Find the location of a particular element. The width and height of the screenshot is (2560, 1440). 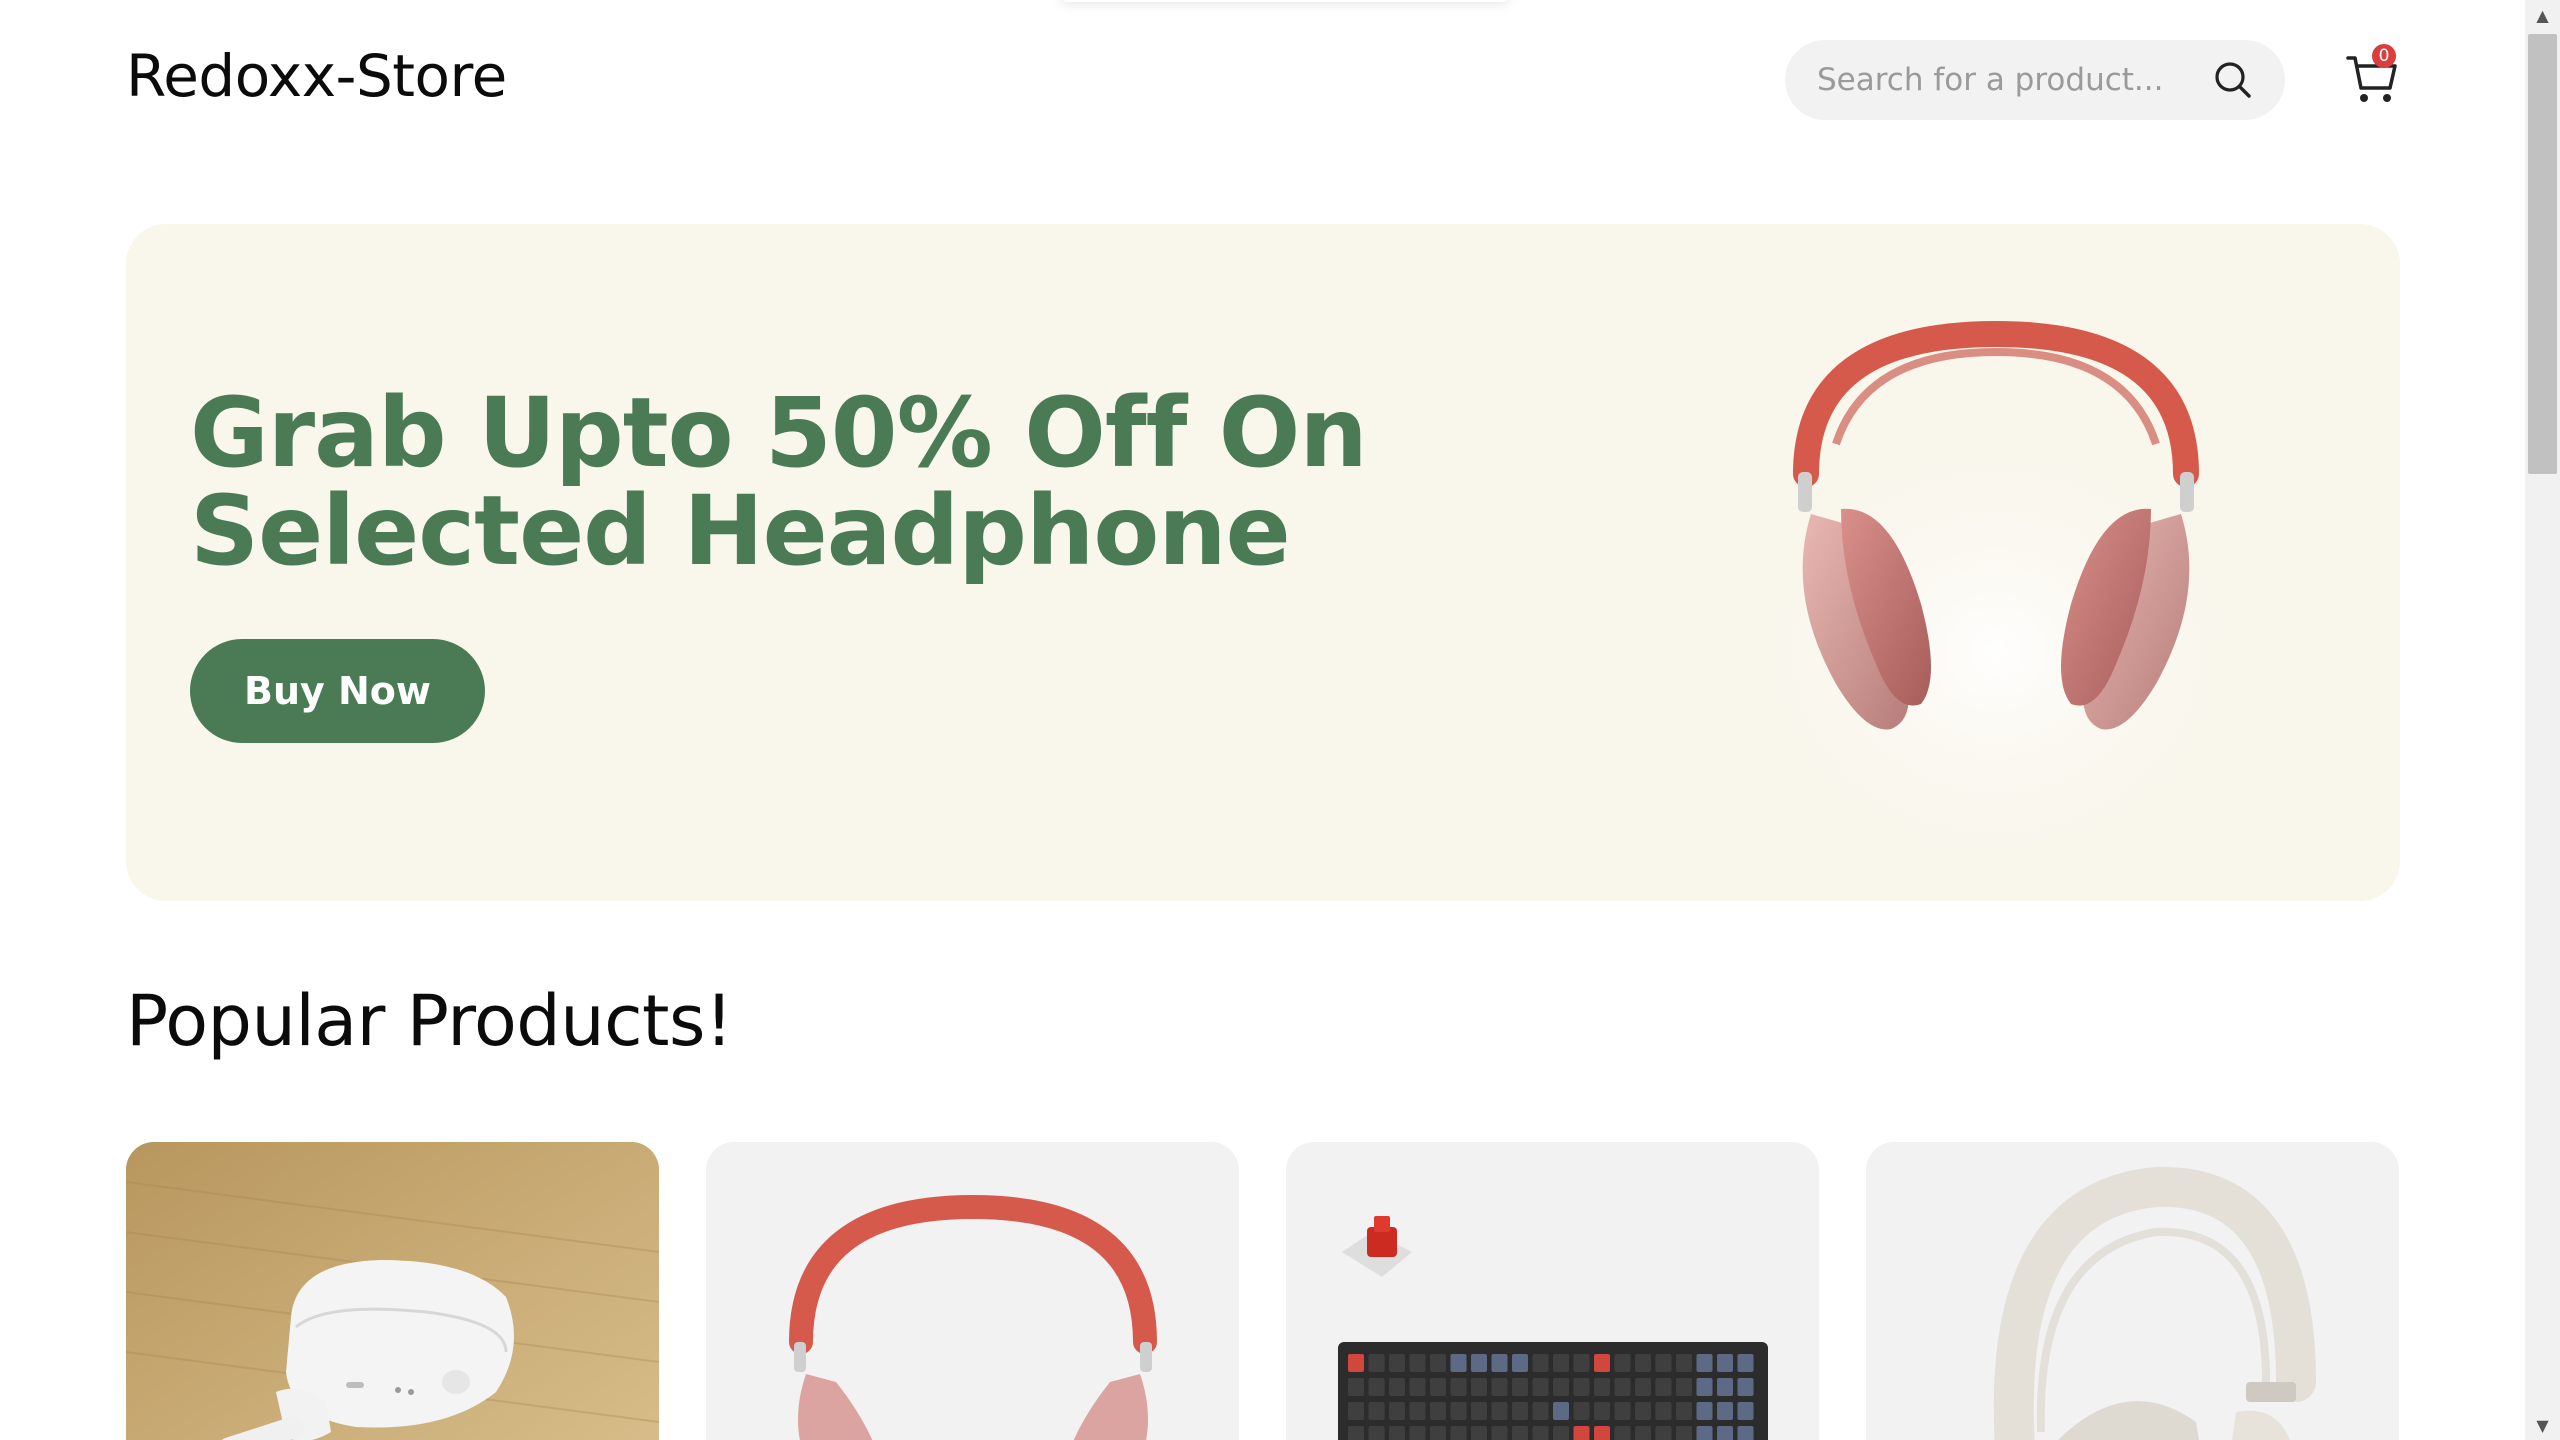

white-headphone-image is located at coordinates (2154, 1303).